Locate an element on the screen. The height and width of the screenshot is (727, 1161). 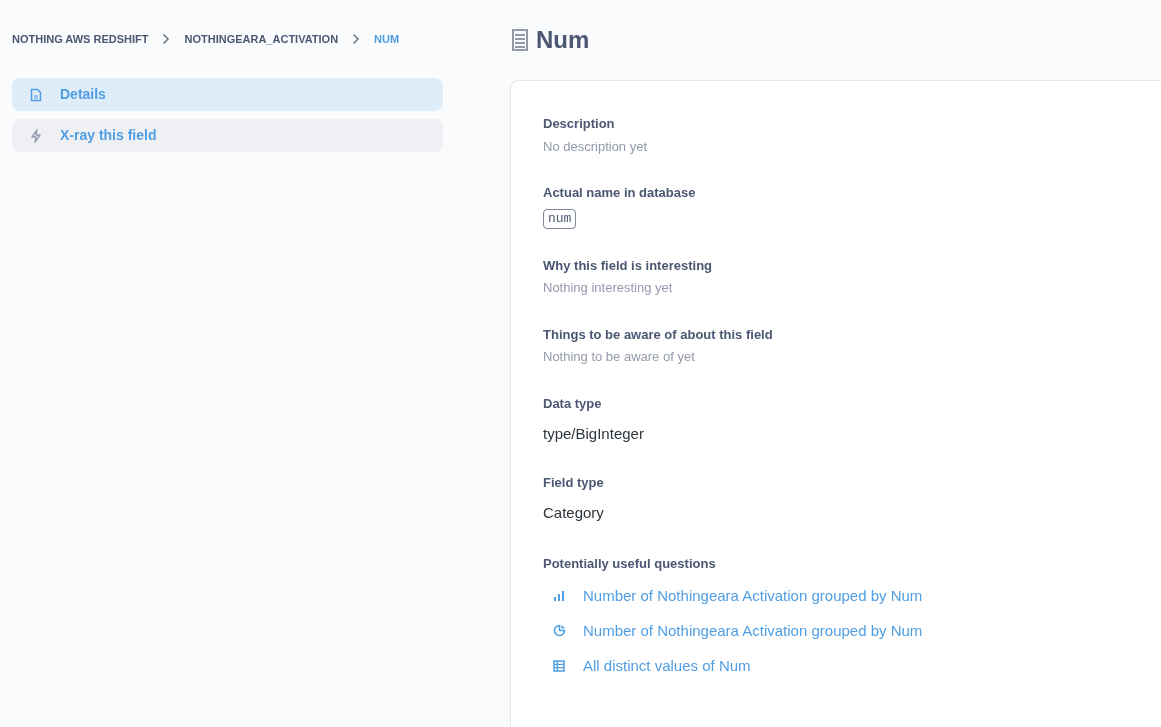
page-title: Num is located at coordinates (563, 40).